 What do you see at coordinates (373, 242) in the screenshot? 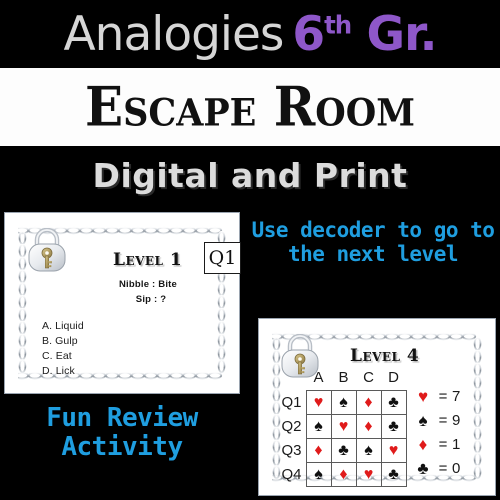
I see `decoder-hint-text: Use decoder to go to the next level` at bounding box center [373, 242].